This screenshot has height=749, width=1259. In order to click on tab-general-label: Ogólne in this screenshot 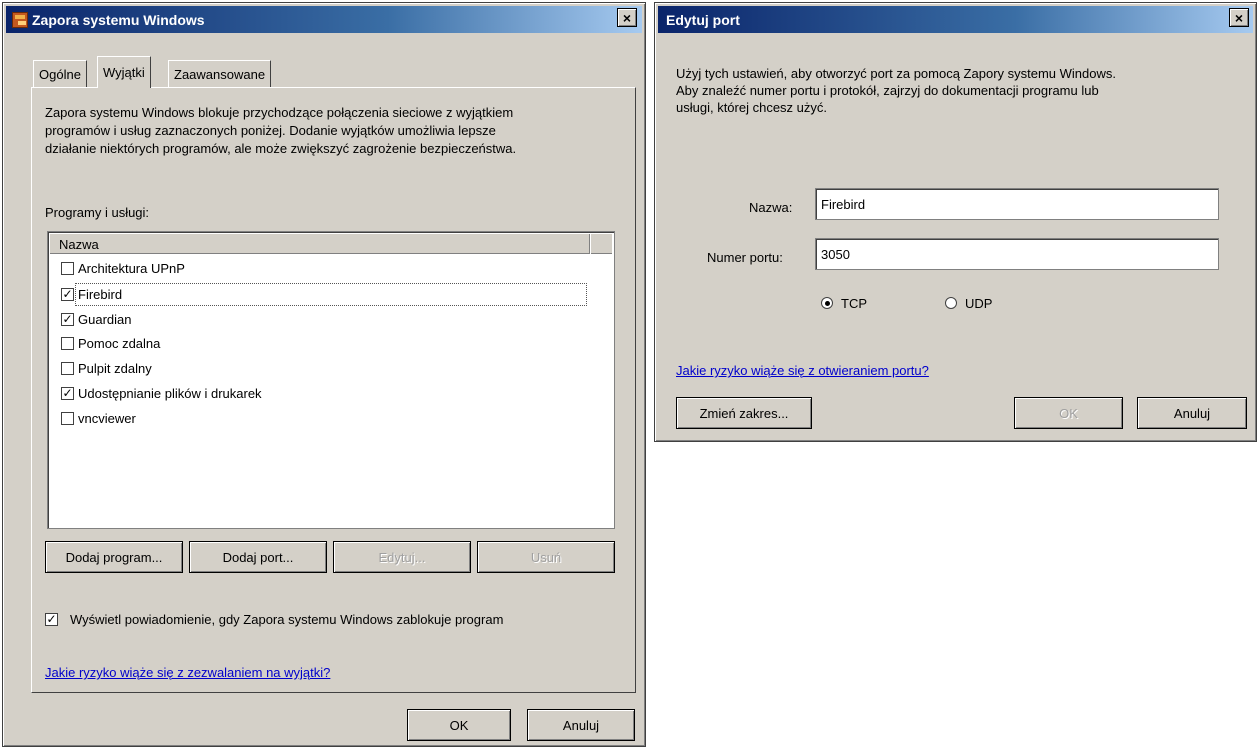, I will do `click(60, 74)`.